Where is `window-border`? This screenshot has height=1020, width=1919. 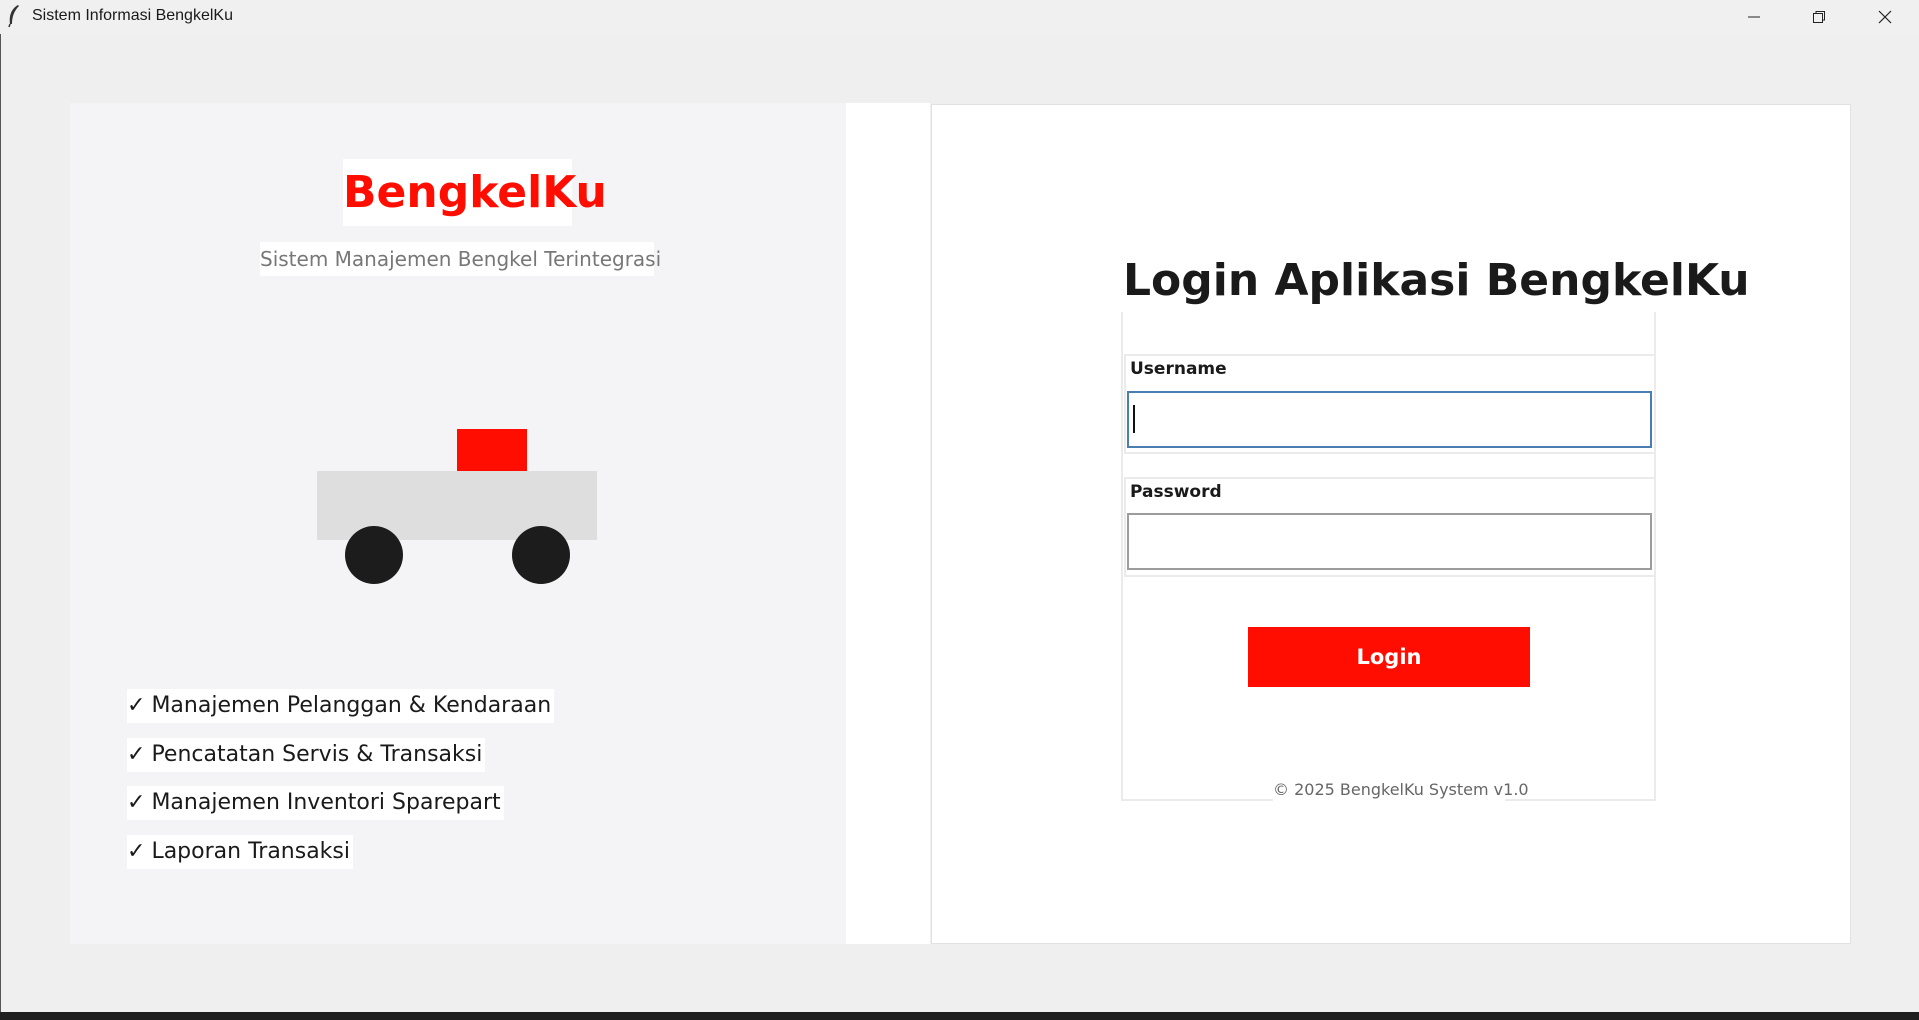 window-border is located at coordinates (0, 523).